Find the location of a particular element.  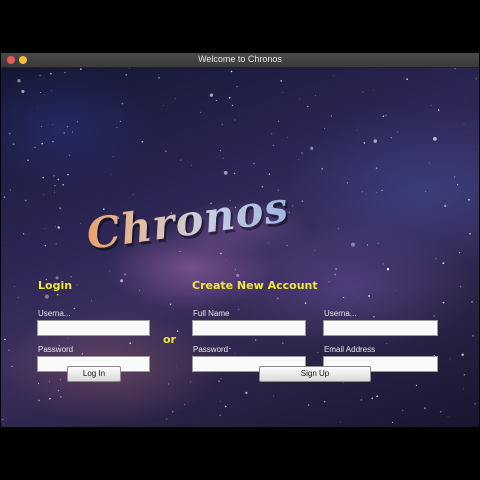

login-button: Log In is located at coordinates (94, 374).